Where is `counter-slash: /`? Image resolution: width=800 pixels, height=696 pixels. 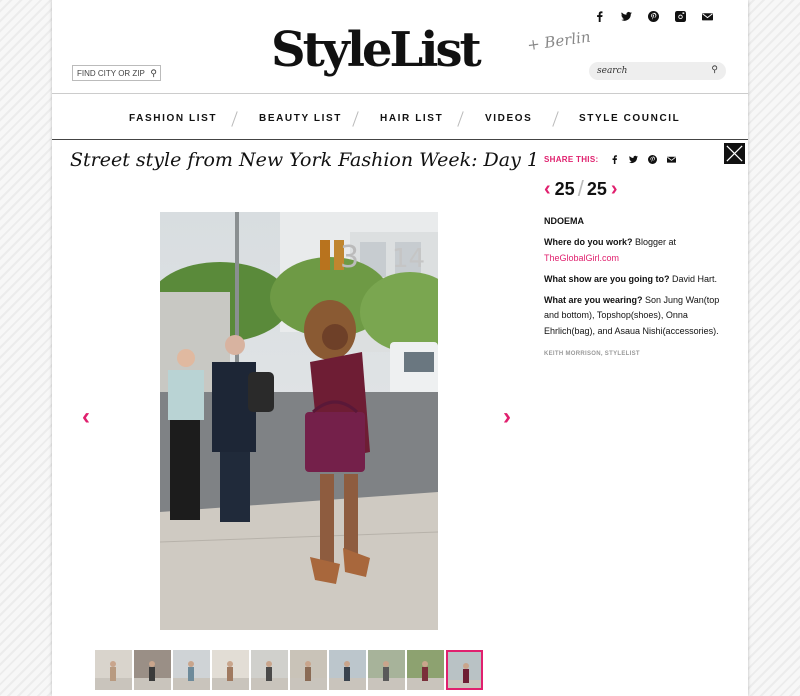
counter-slash: / is located at coordinates (580, 188).